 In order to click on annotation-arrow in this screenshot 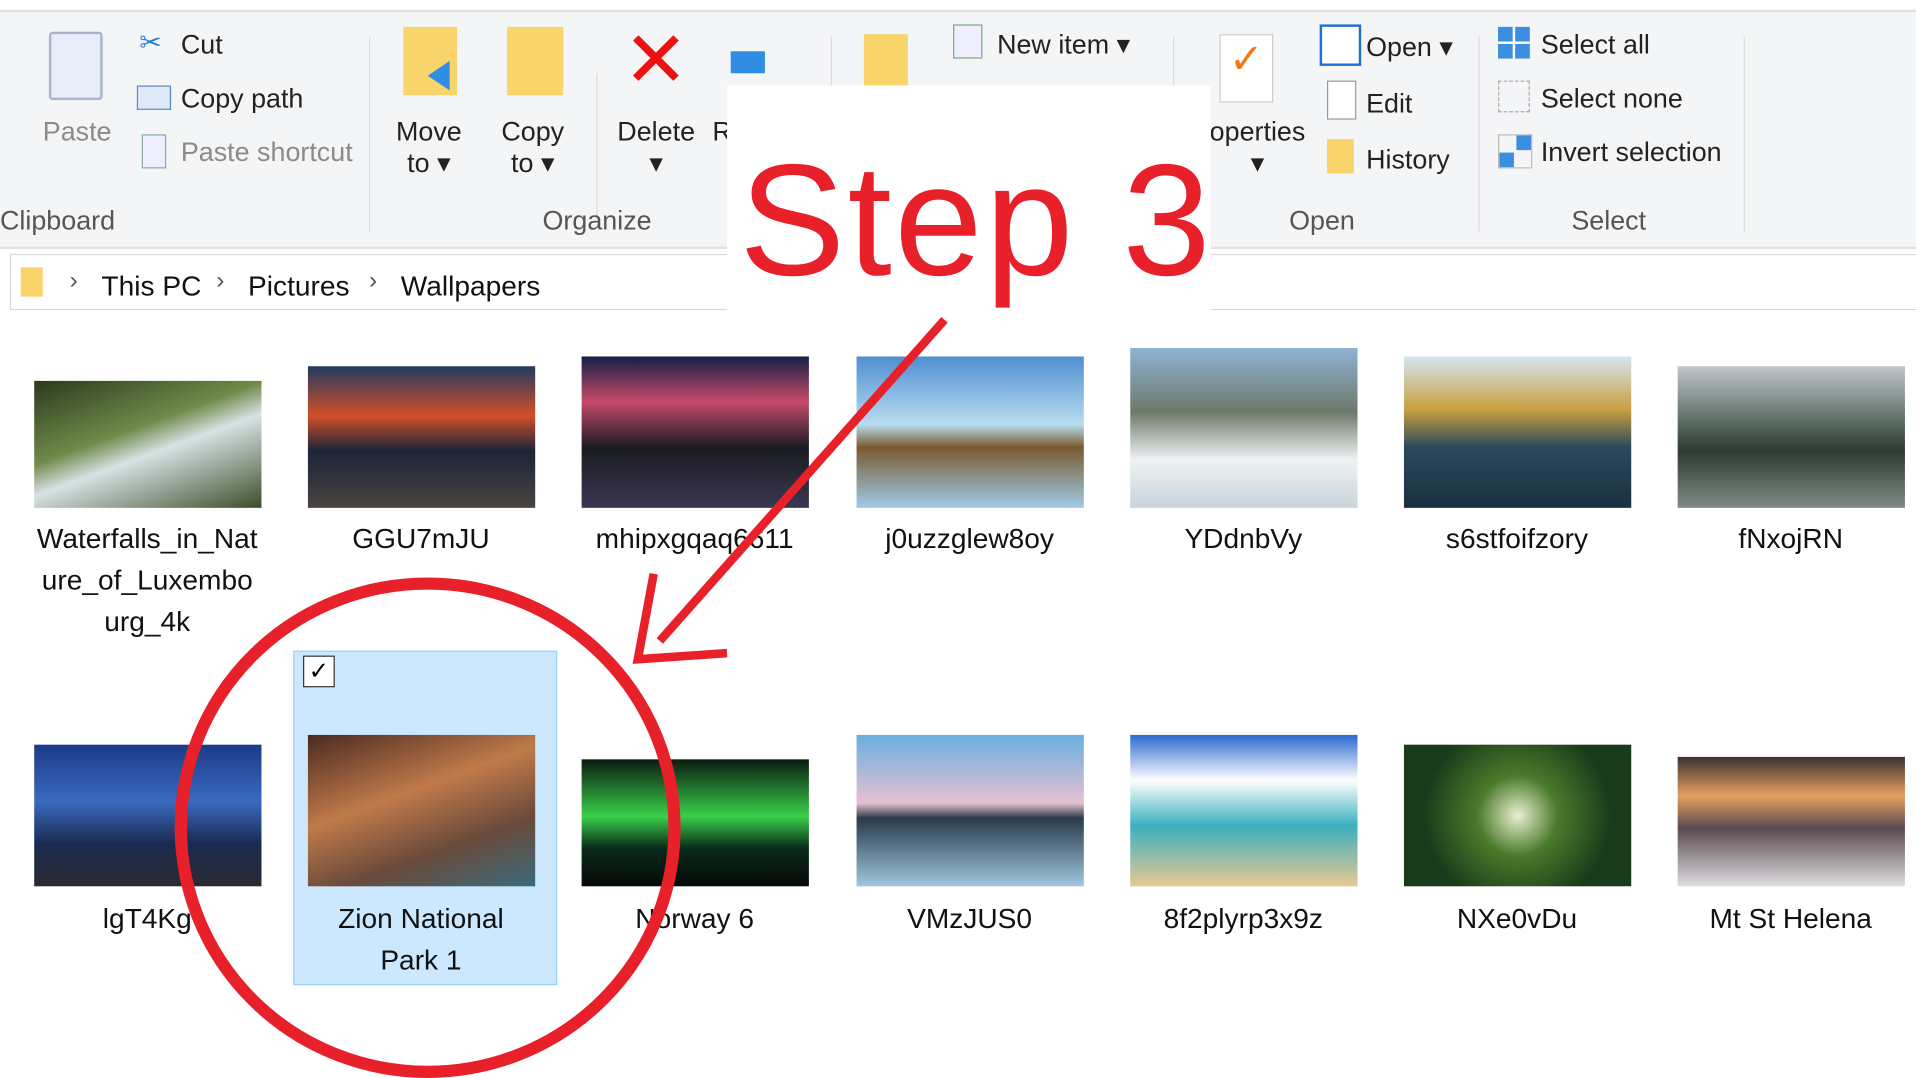, I will do `click(802, 480)`.